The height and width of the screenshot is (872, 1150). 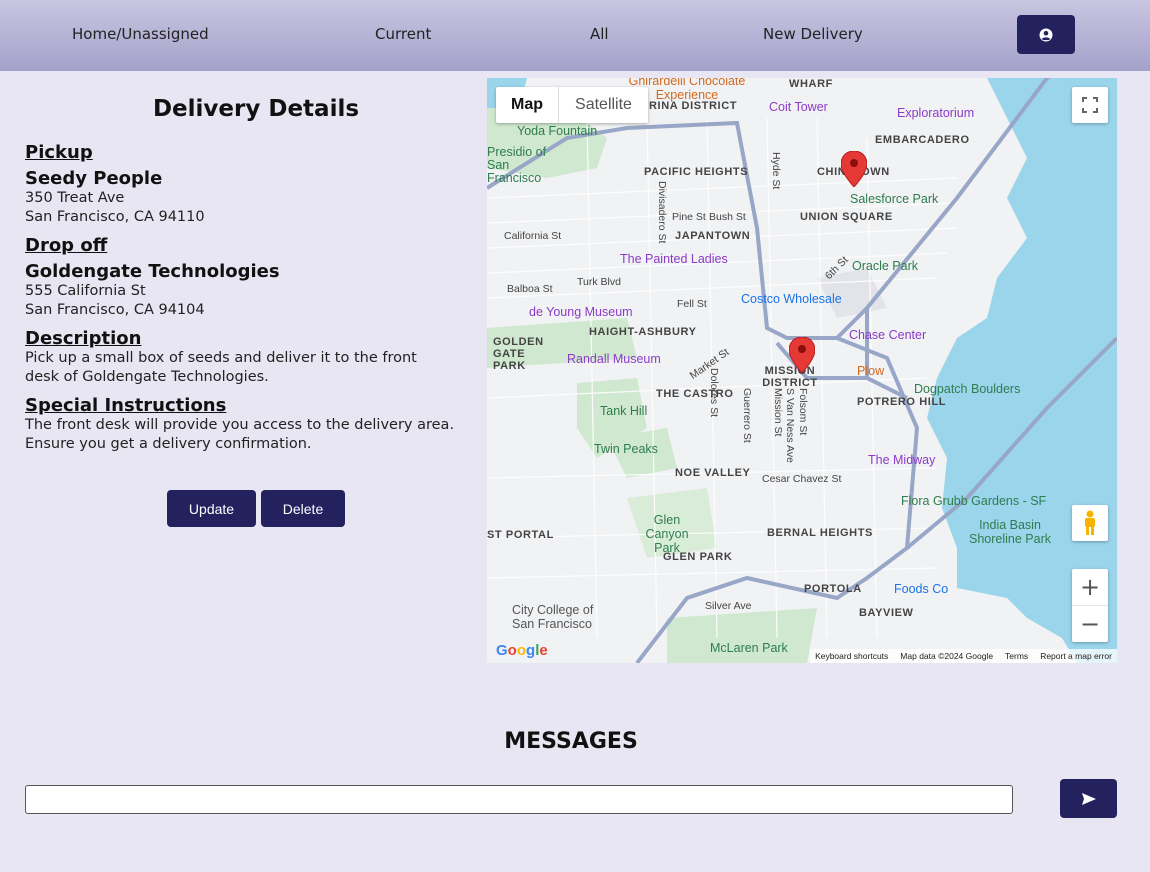 I want to click on street-label: California St, so click(x=533, y=236).